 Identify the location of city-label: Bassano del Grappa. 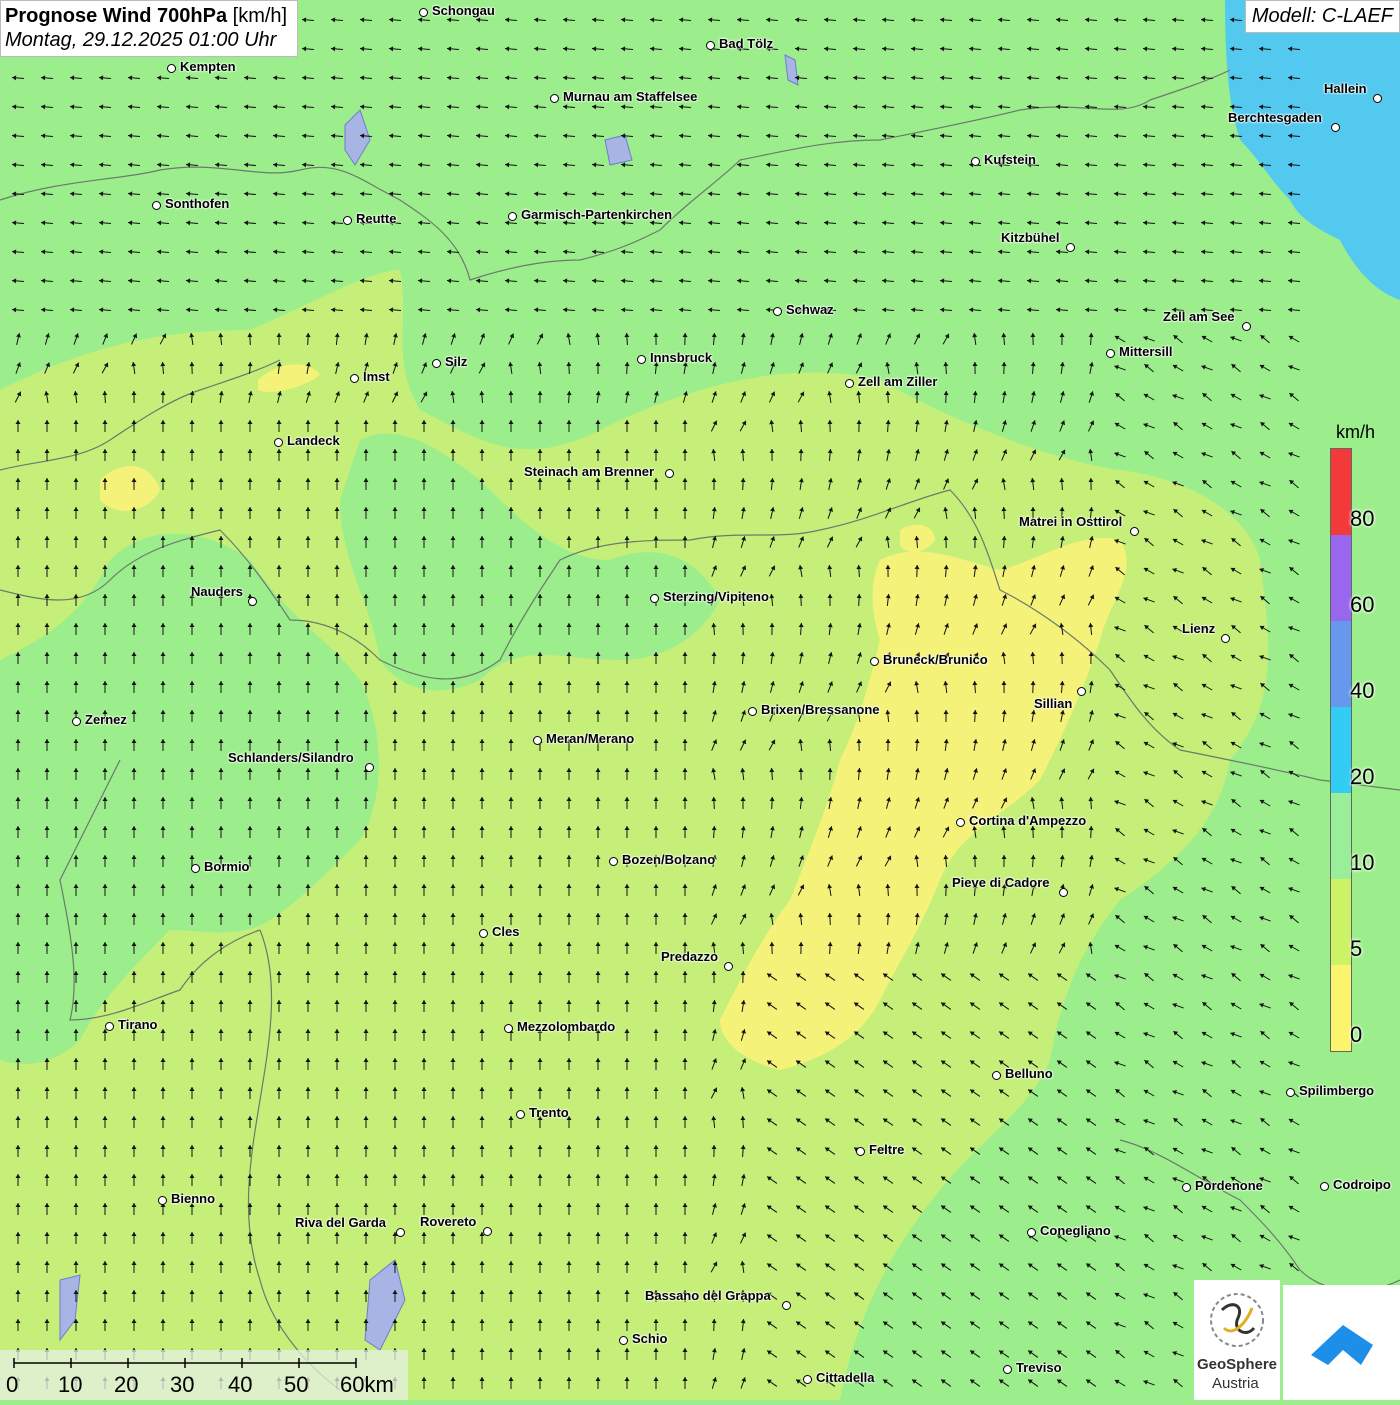
(708, 1295).